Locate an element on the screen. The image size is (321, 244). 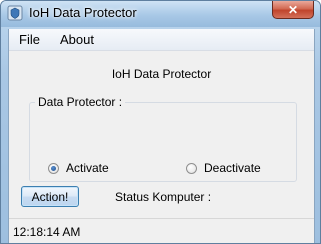
title-bar: IoH Data Protector ✕ is located at coordinates (160, 14).